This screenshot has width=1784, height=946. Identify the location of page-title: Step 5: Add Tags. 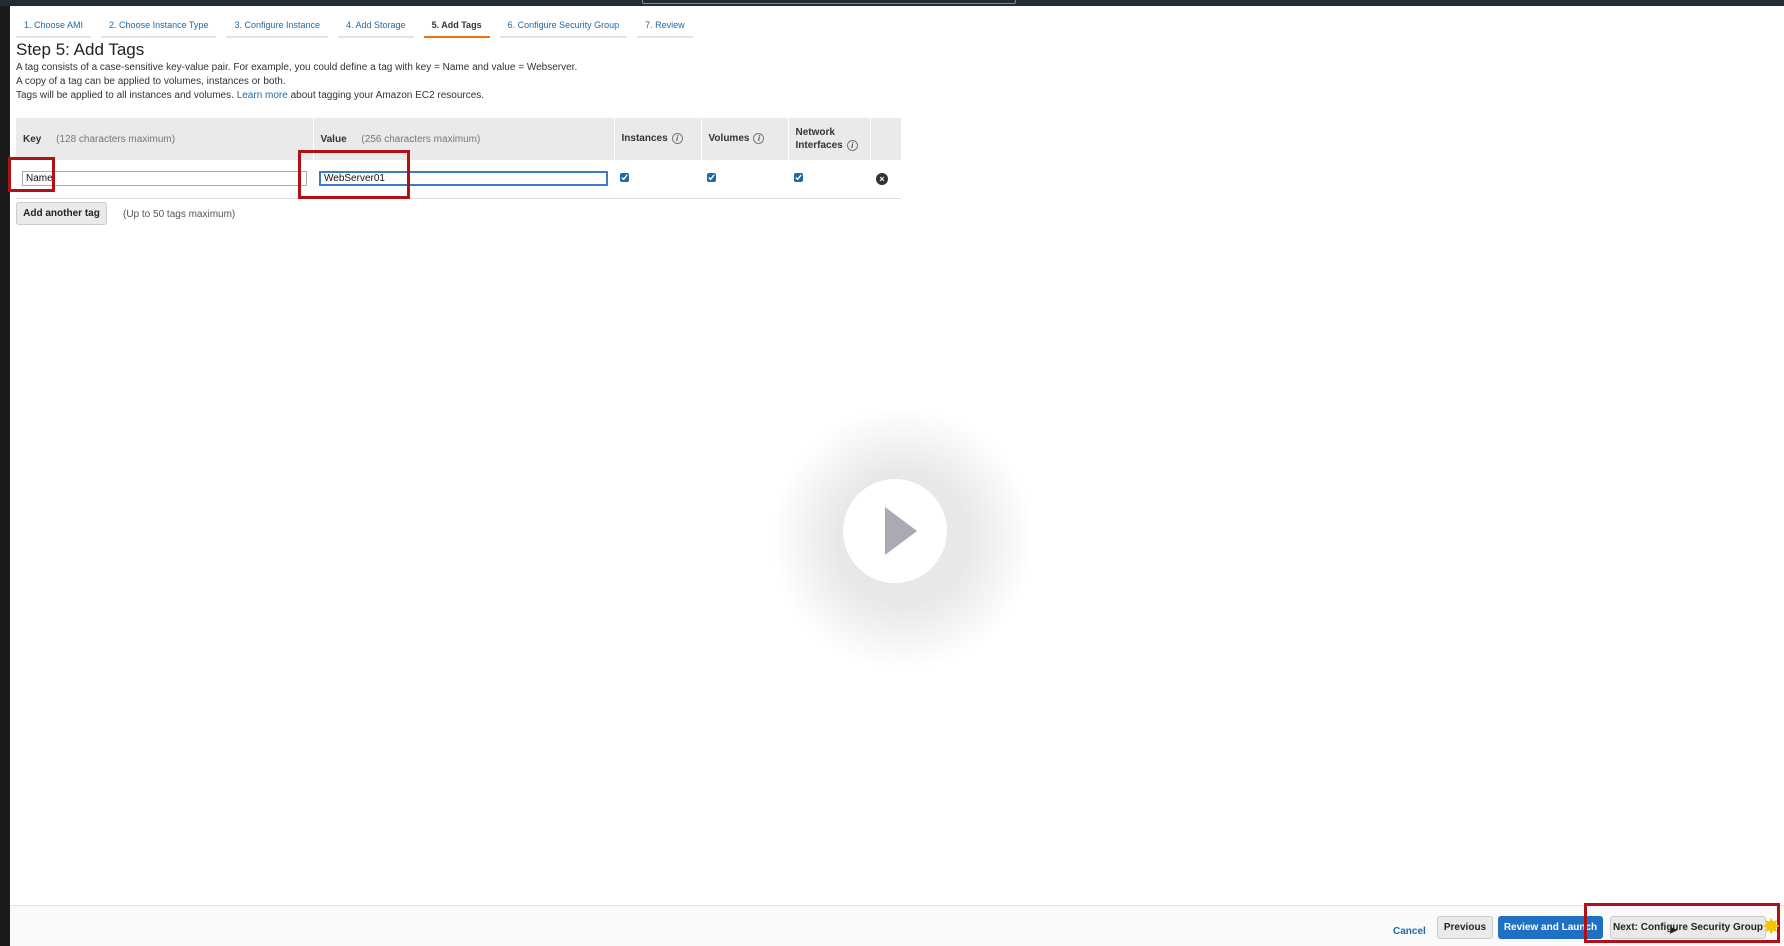
(80, 49).